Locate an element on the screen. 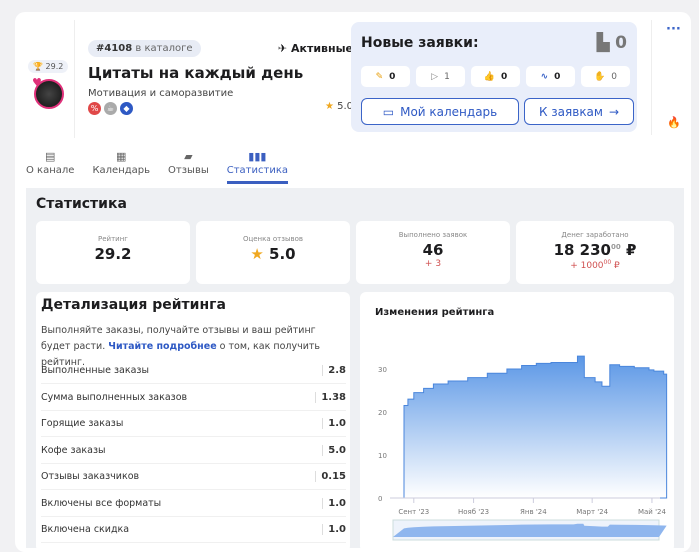  tab-about: ▤ О канале is located at coordinates (50, 167).